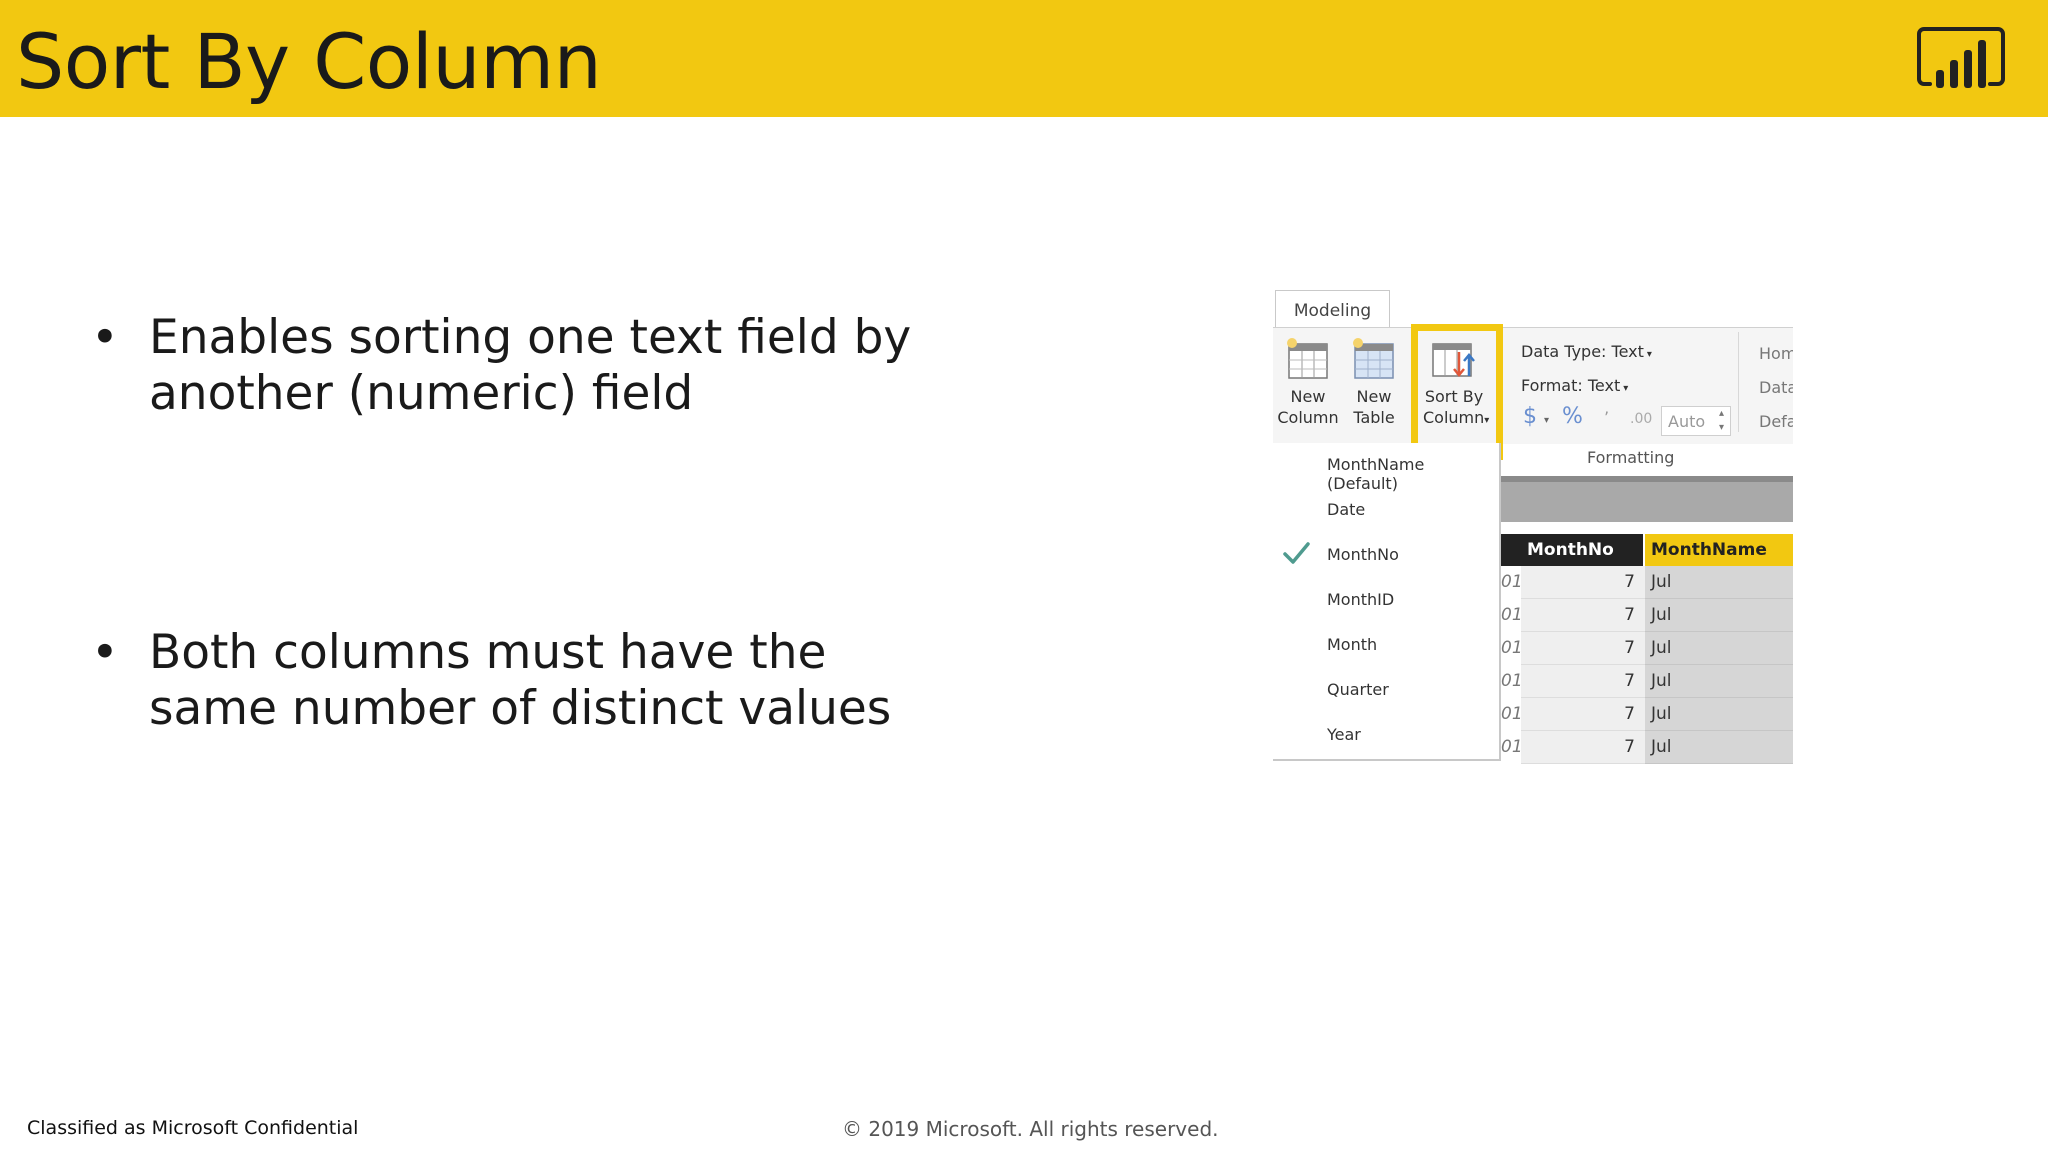 Image resolution: width=2048 pixels, height=1152 pixels. What do you see at coordinates (1606, 417) in the screenshot?
I see `comma-button: ’` at bounding box center [1606, 417].